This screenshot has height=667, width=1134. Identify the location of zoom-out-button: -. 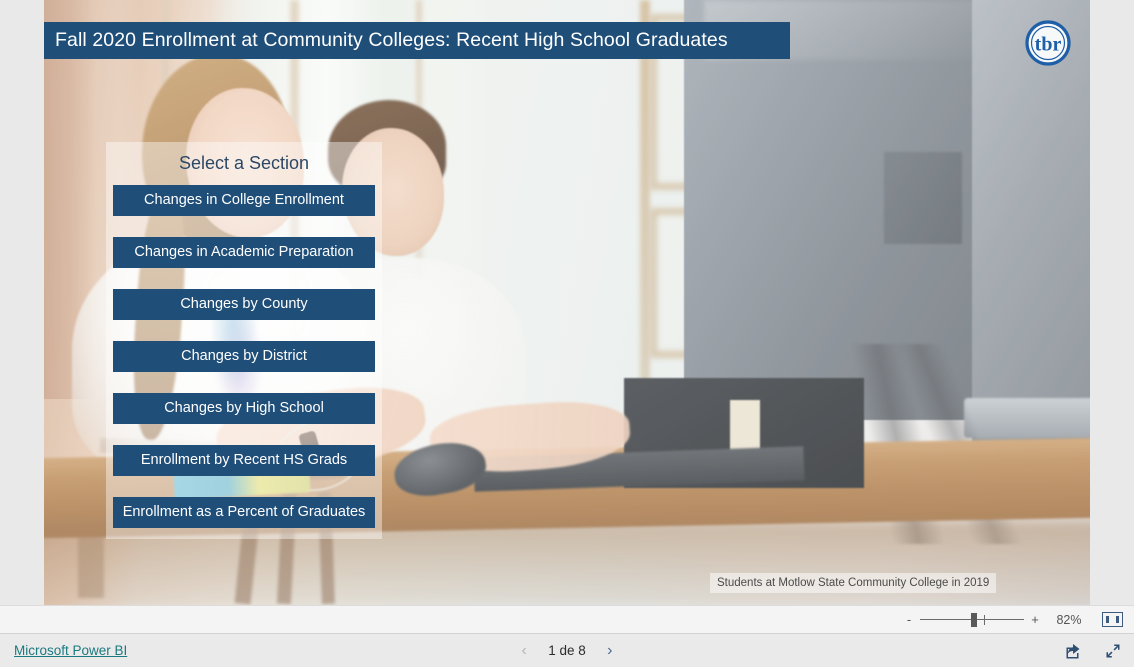
(909, 619).